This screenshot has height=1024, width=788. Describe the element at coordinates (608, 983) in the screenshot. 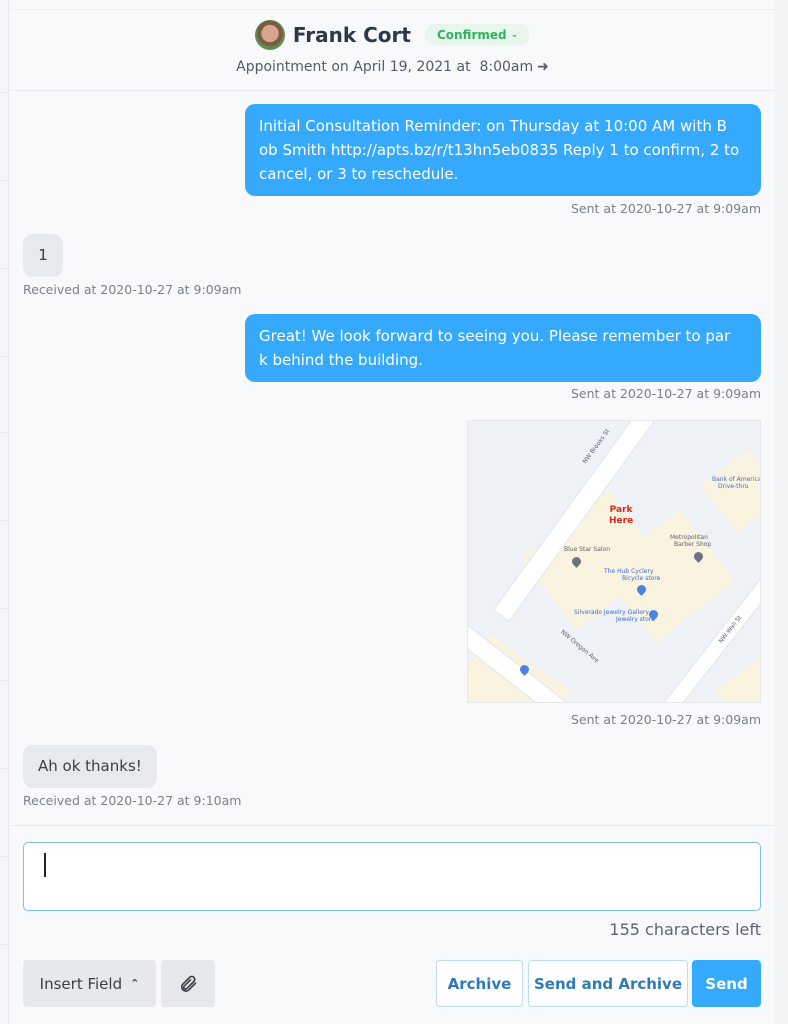

I see `send-and-archive-button: Send and Archive` at that location.